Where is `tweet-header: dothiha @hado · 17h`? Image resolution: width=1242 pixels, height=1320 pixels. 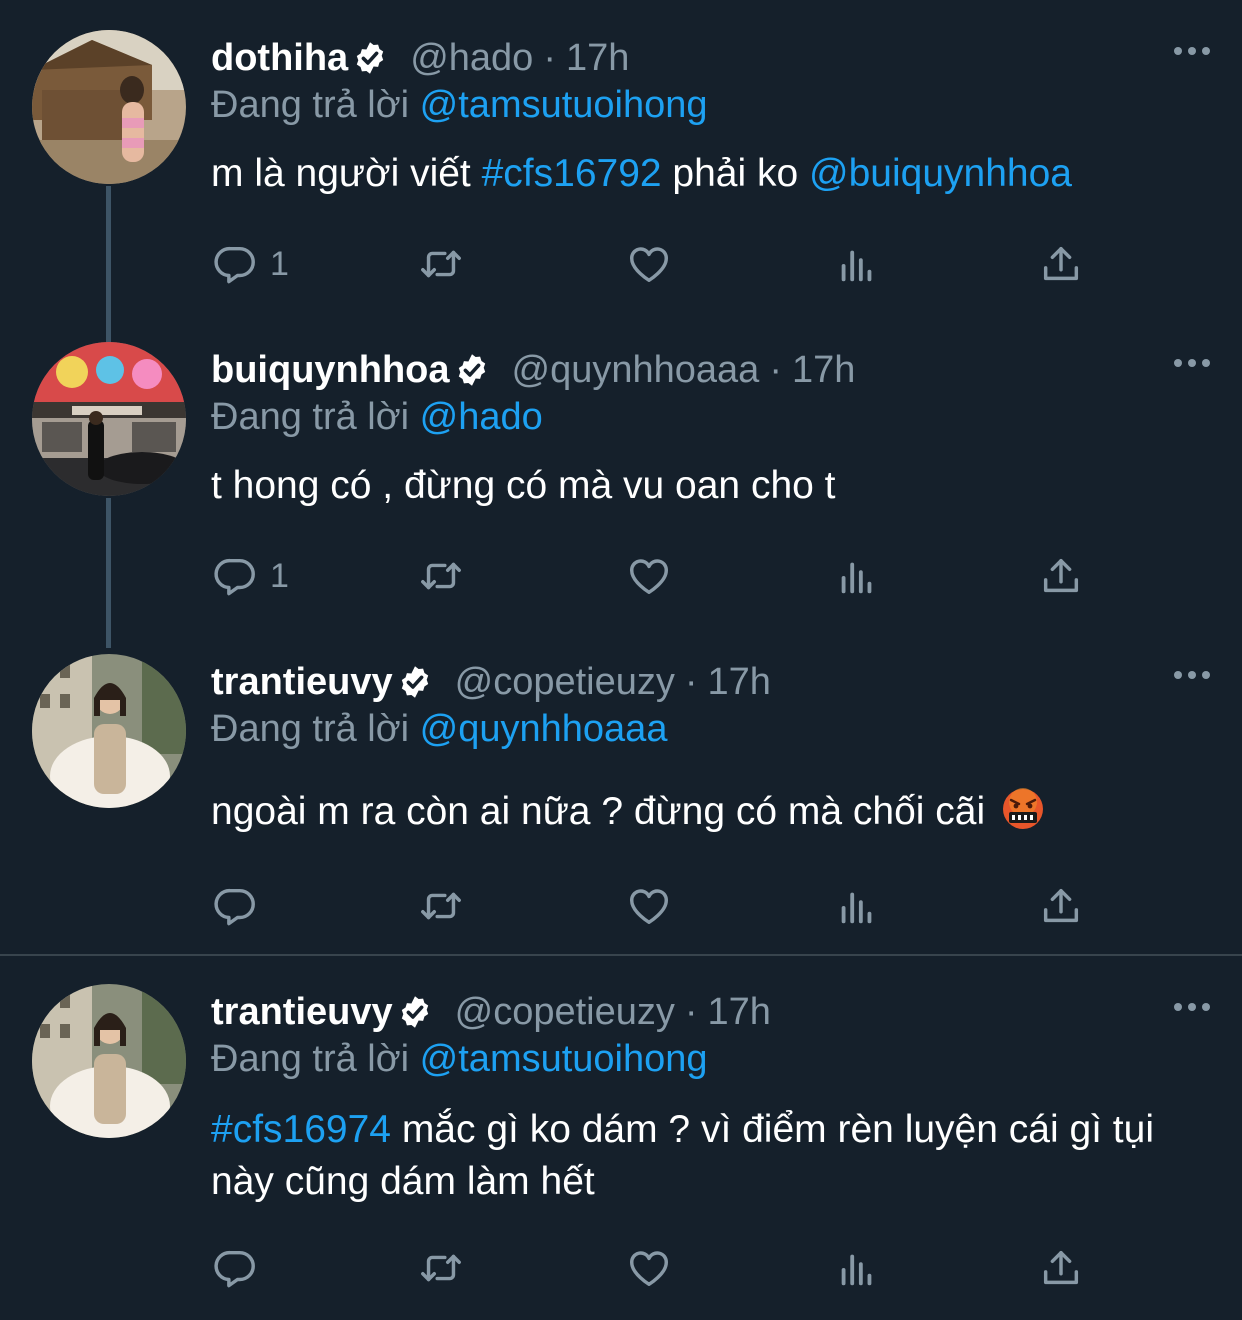 tweet-header: dothiha @hado · 17h is located at coordinates (420, 58).